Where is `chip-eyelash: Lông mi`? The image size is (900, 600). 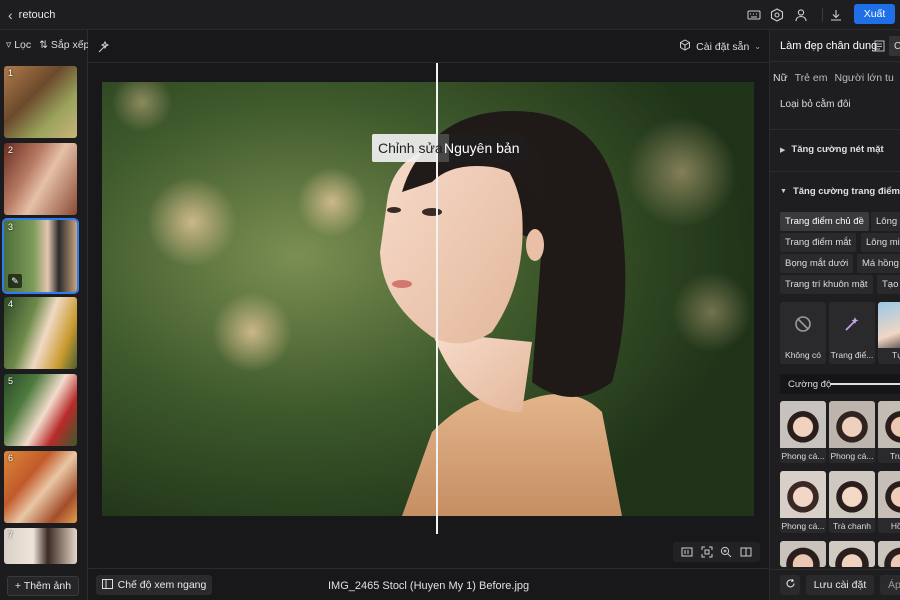
chip-eyelash: Lông mi is located at coordinates (880, 242).